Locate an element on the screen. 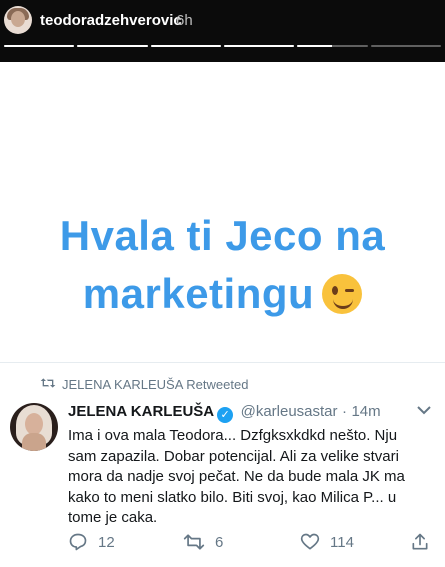  like-button: 114 is located at coordinates (327, 542).